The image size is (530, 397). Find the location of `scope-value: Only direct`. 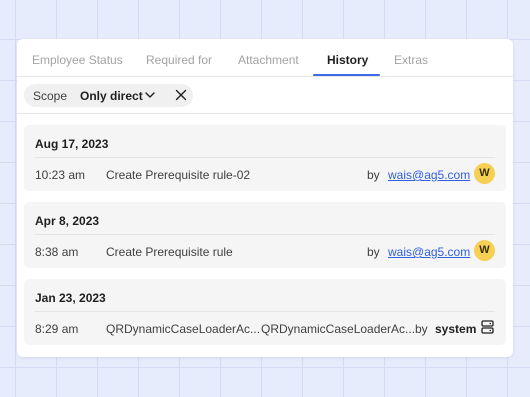

scope-value: Only direct is located at coordinates (111, 96).